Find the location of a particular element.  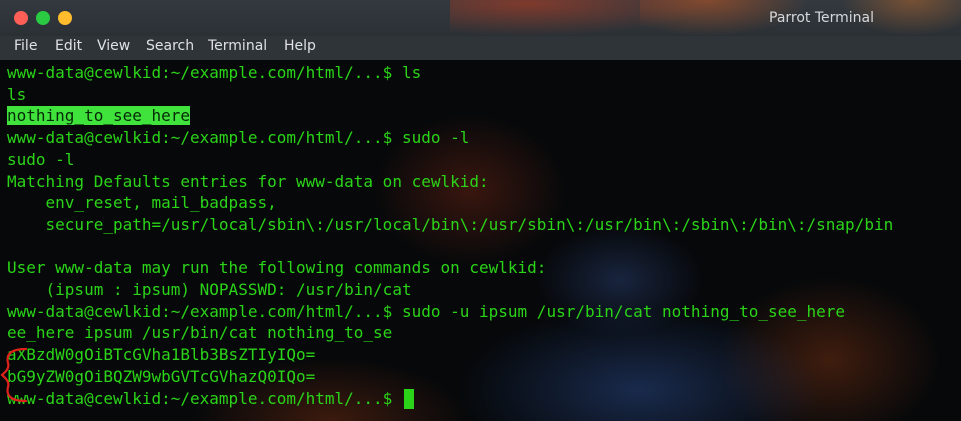

menu-view: View is located at coordinates (113, 46).